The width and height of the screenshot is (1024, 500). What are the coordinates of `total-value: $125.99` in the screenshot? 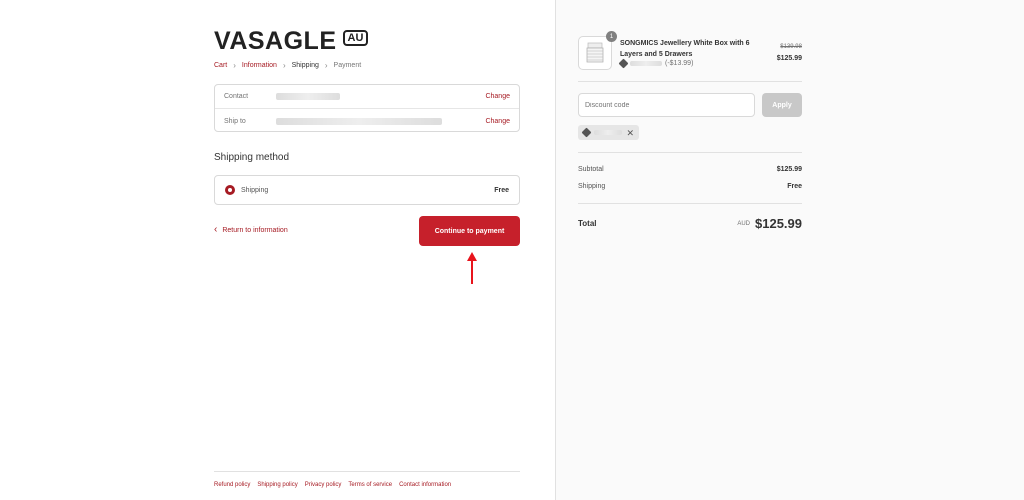 It's located at (778, 223).